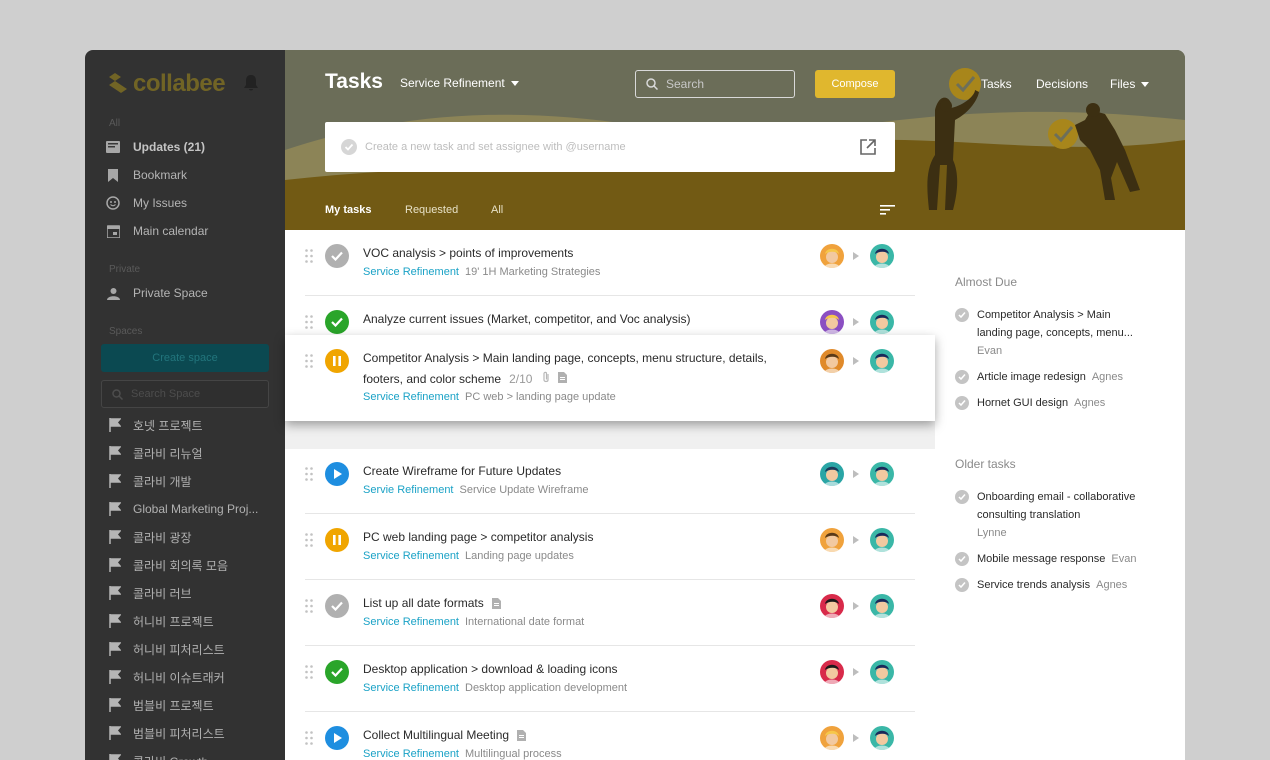 The width and height of the screenshot is (1270, 760). Describe the element at coordinates (432, 603) in the screenshot. I see `task-title: List up all date formats` at that location.